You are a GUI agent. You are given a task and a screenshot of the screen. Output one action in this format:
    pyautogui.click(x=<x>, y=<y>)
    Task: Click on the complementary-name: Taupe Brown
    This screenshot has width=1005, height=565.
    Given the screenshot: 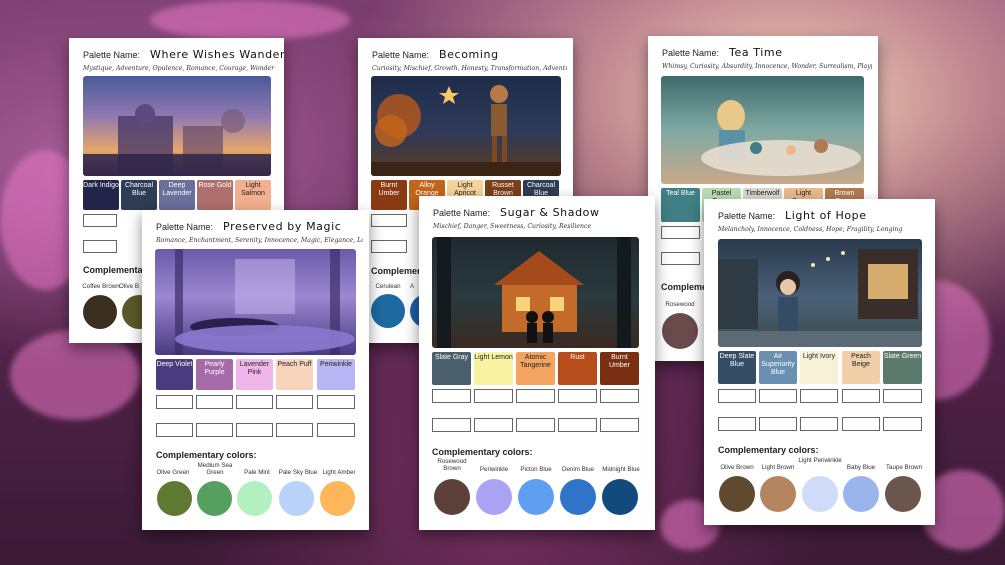 What is the action you would take?
    pyautogui.click(x=904, y=467)
    